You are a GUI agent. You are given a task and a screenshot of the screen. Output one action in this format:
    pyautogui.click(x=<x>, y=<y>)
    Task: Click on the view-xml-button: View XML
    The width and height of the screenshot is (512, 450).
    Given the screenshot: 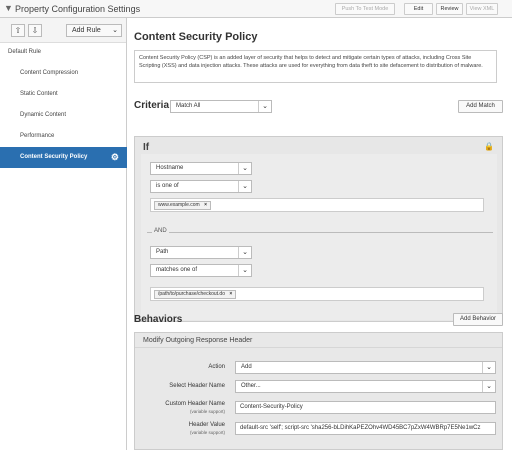 What is the action you would take?
    pyautogui.click(x=482, y=9)
    